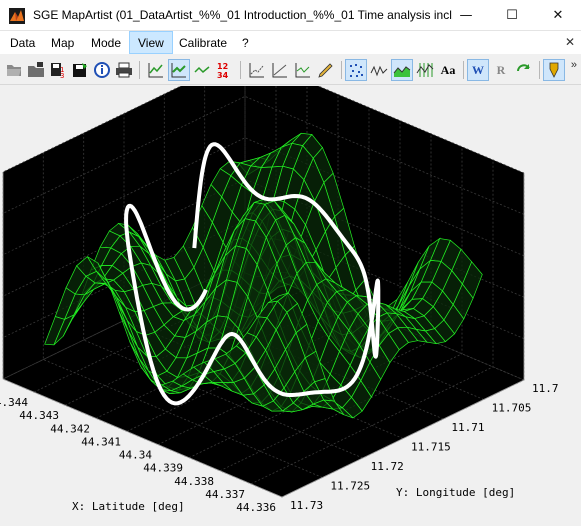  I want to click on x-tick-label: 44.337, so click(225, 494).